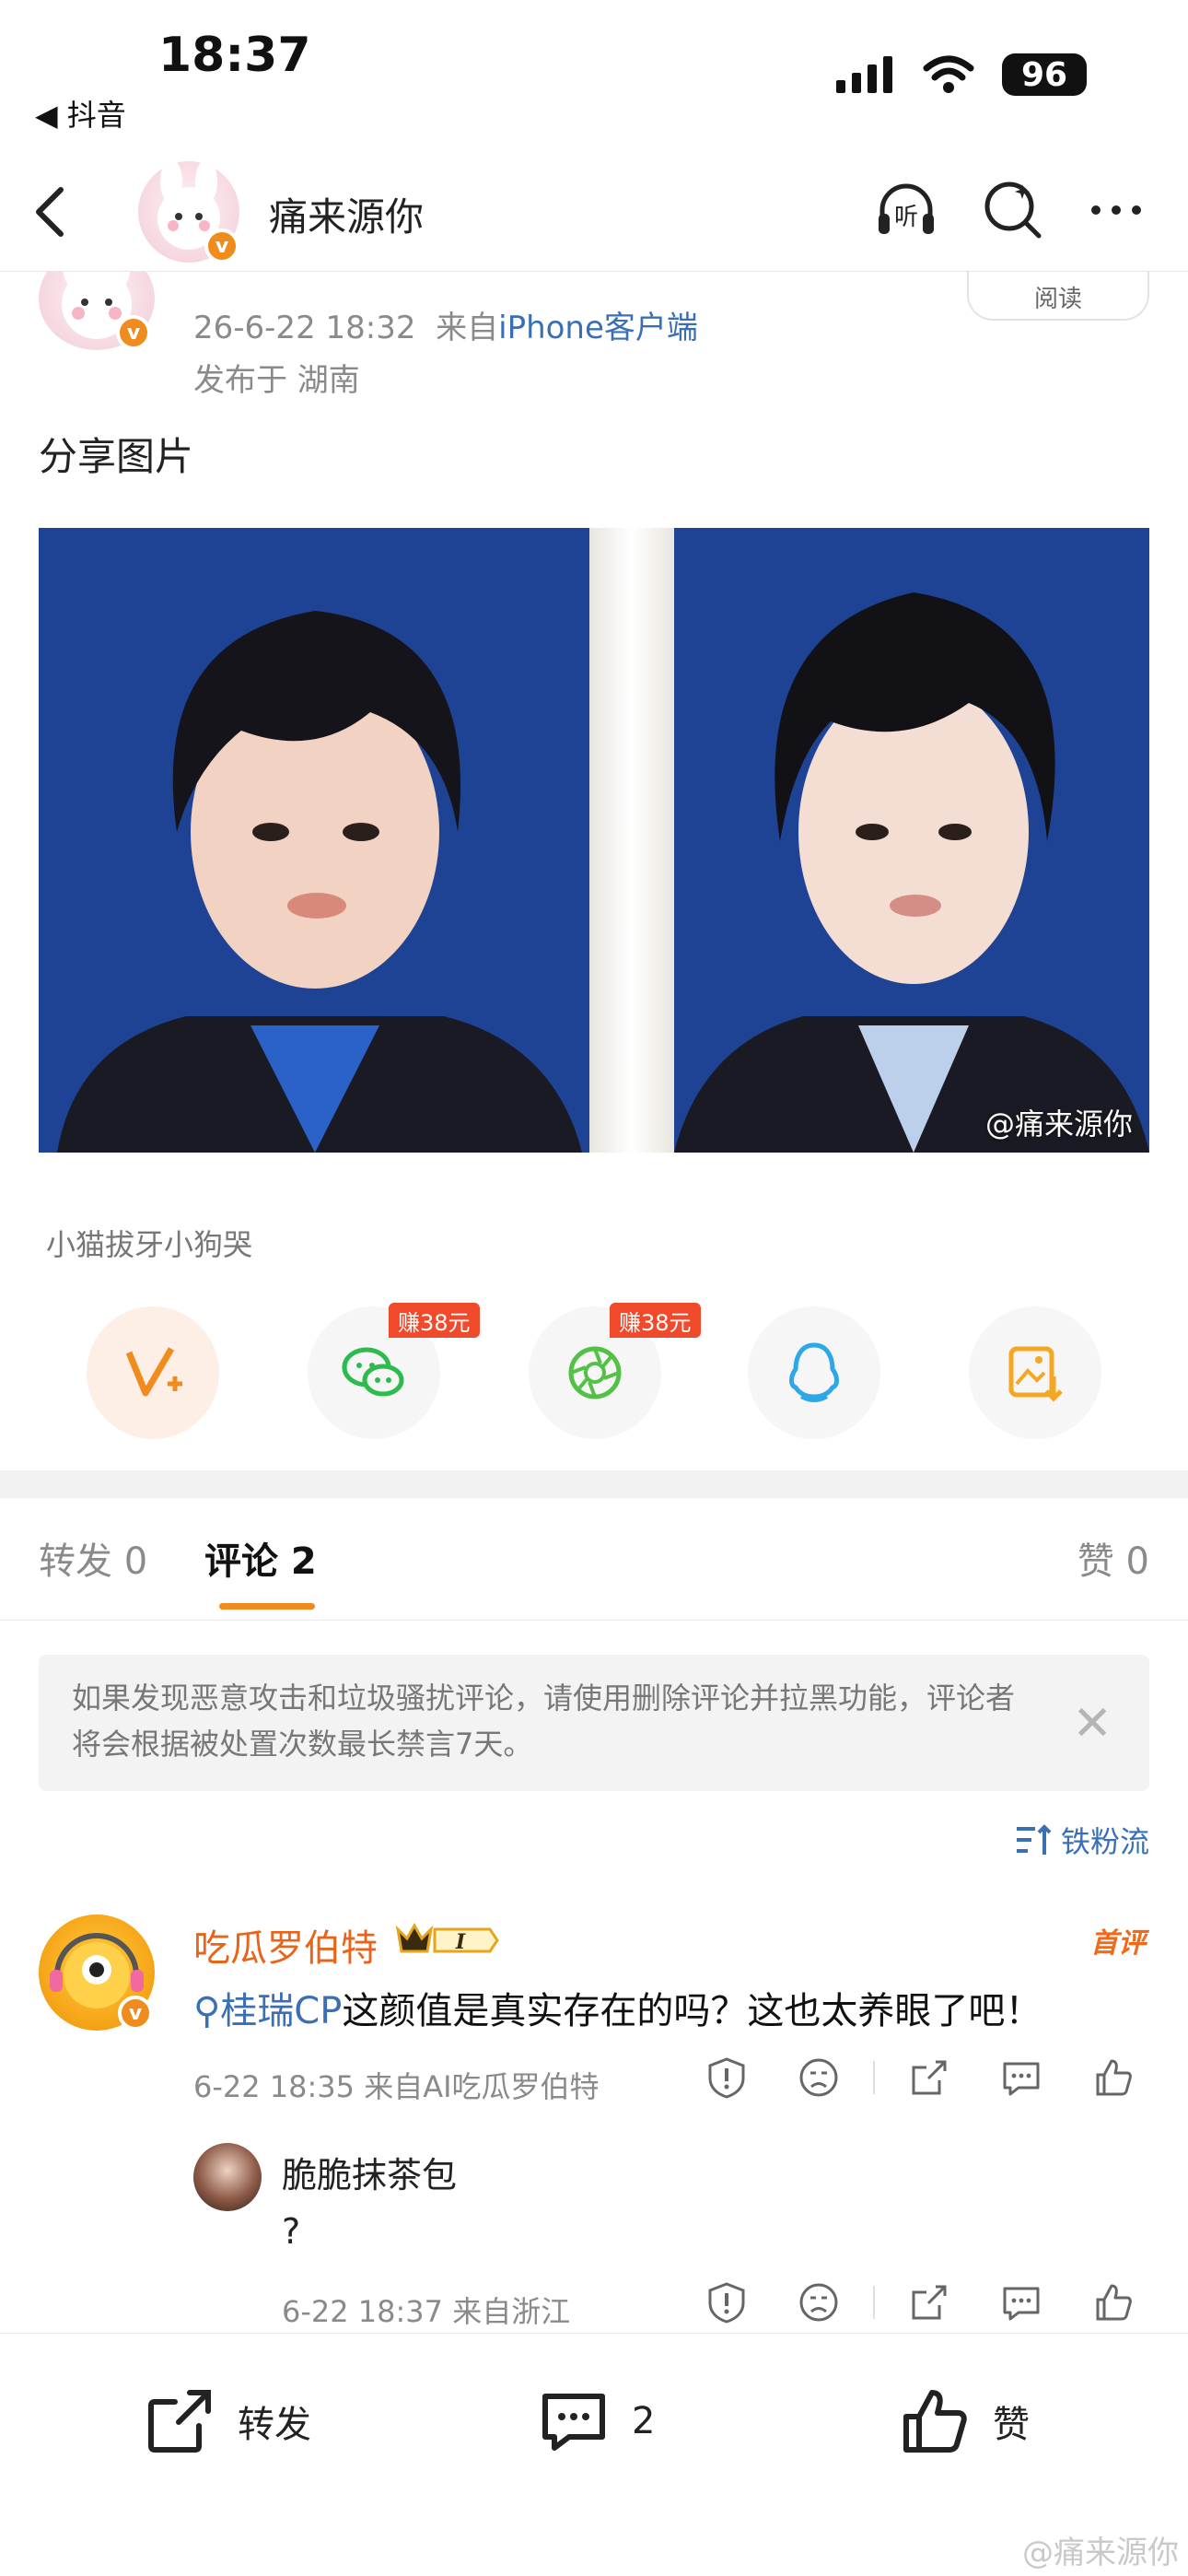 The width and height of the screenshot is (1188, 2576). I want to click on repost-label: 转发, so click(274, 2425).